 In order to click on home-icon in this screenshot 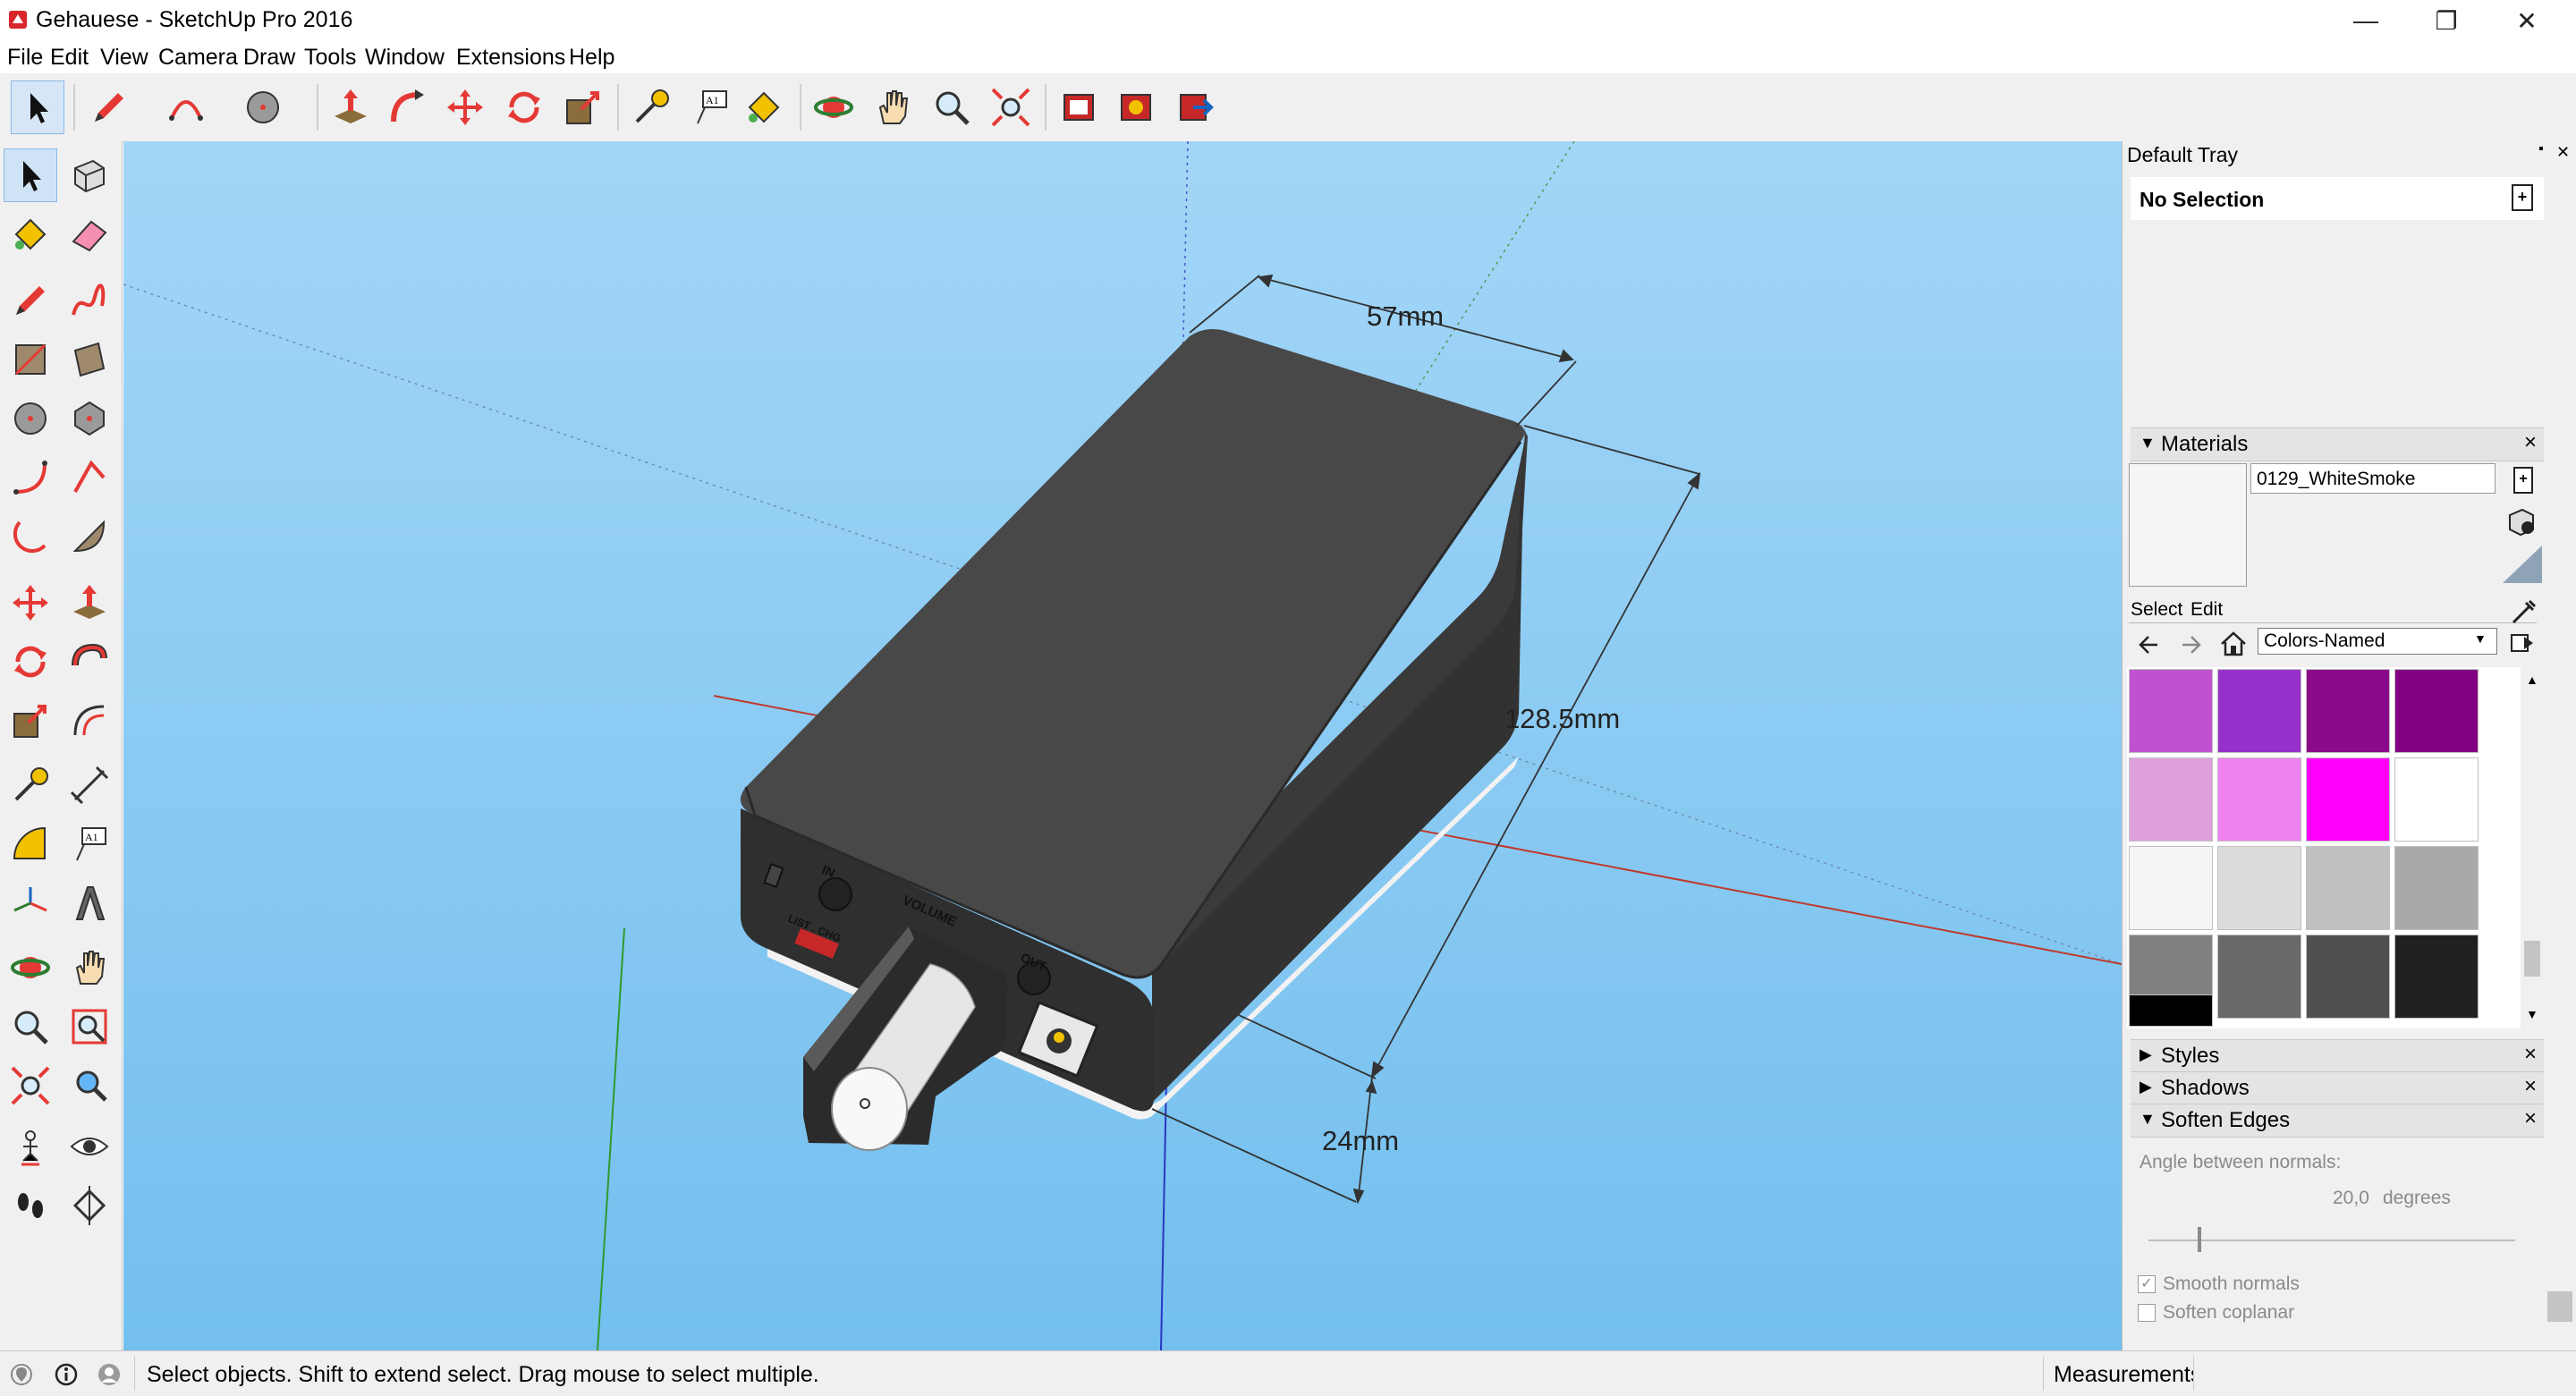, I will do `click(2233, 644)`.